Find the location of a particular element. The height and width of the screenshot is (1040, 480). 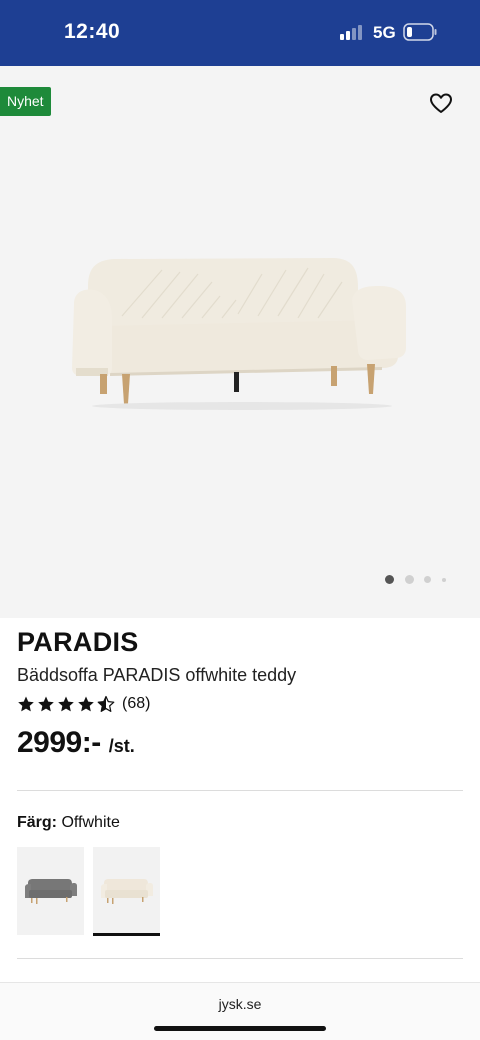

price-unit: /st. is located at coordinates (121, 746).